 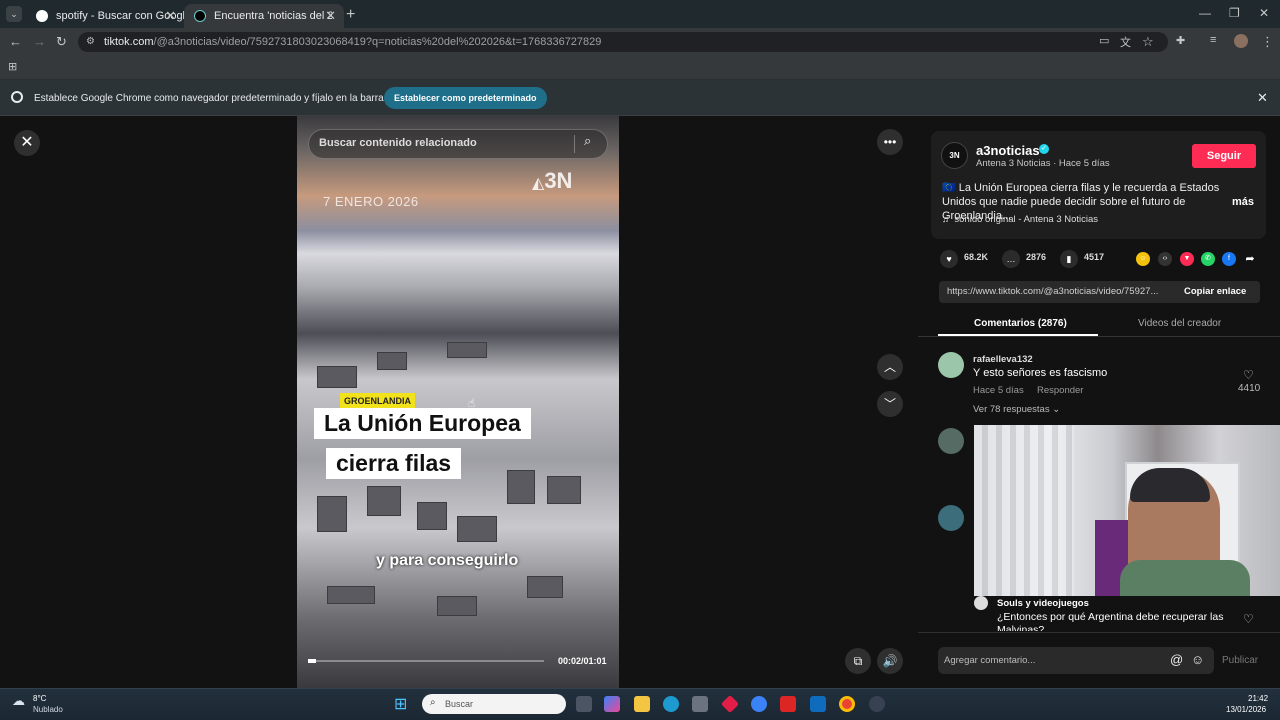 I want to click on windows-start-icon: ⊞, so click(x=400, y=704).